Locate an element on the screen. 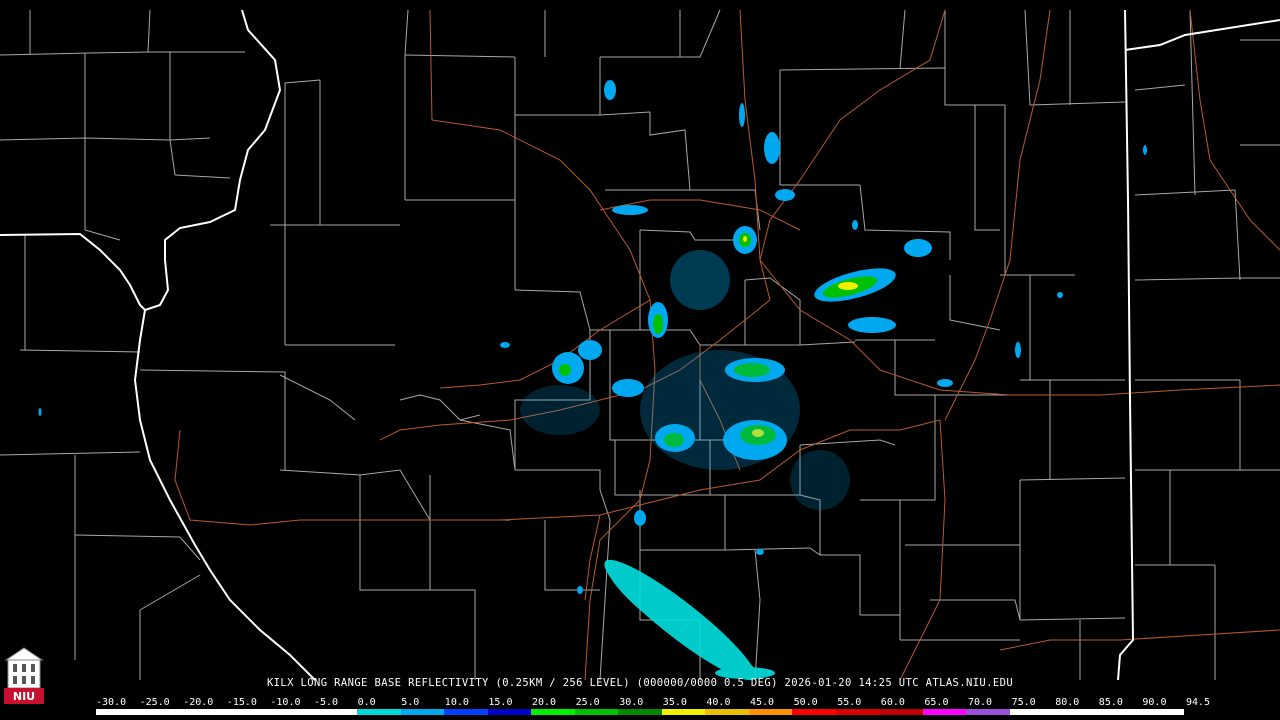 The image size is (1280, 720). colorbar-label: 85.0 is located at coordinates (1110, 702).